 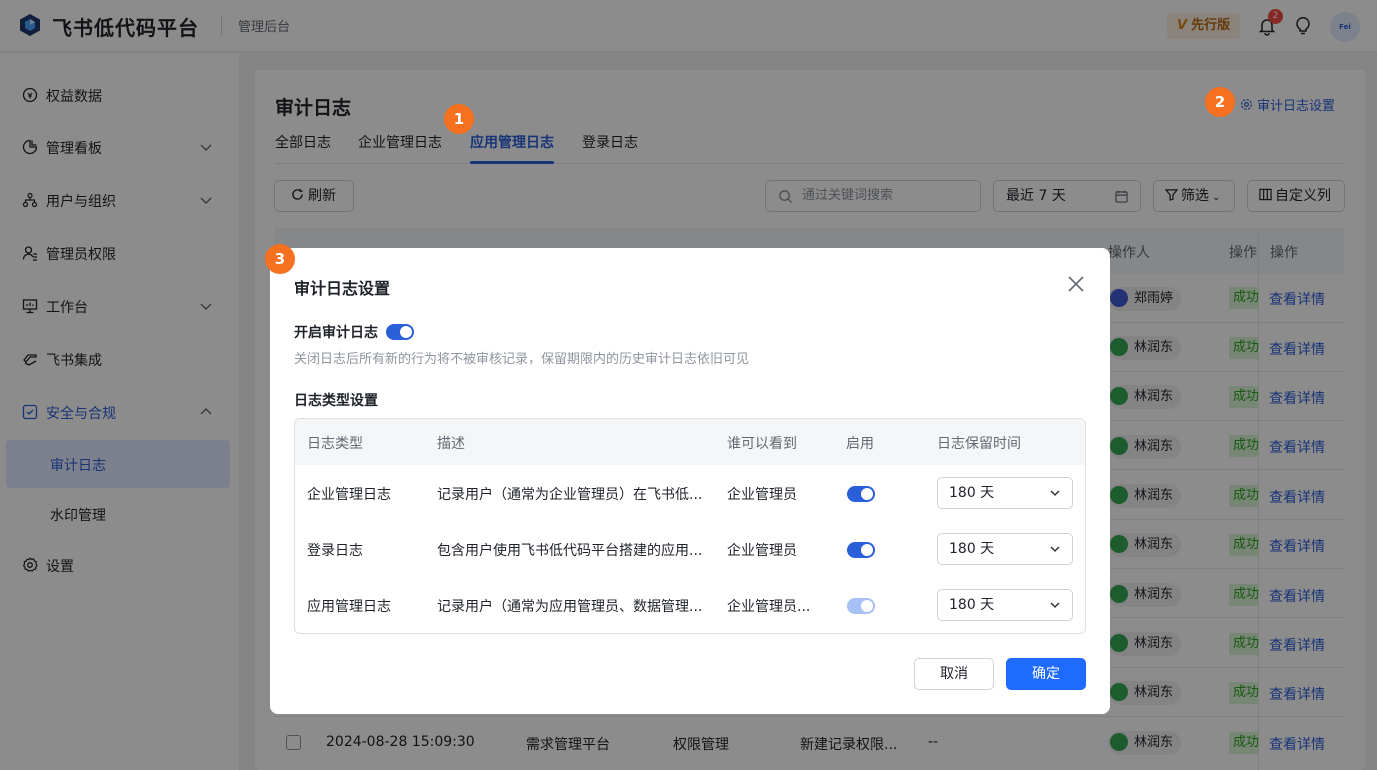 What do you see at coordinates (400, 332) in the screenshot?
I see `enable-audit-toggle` at bounding box center [400, 332].